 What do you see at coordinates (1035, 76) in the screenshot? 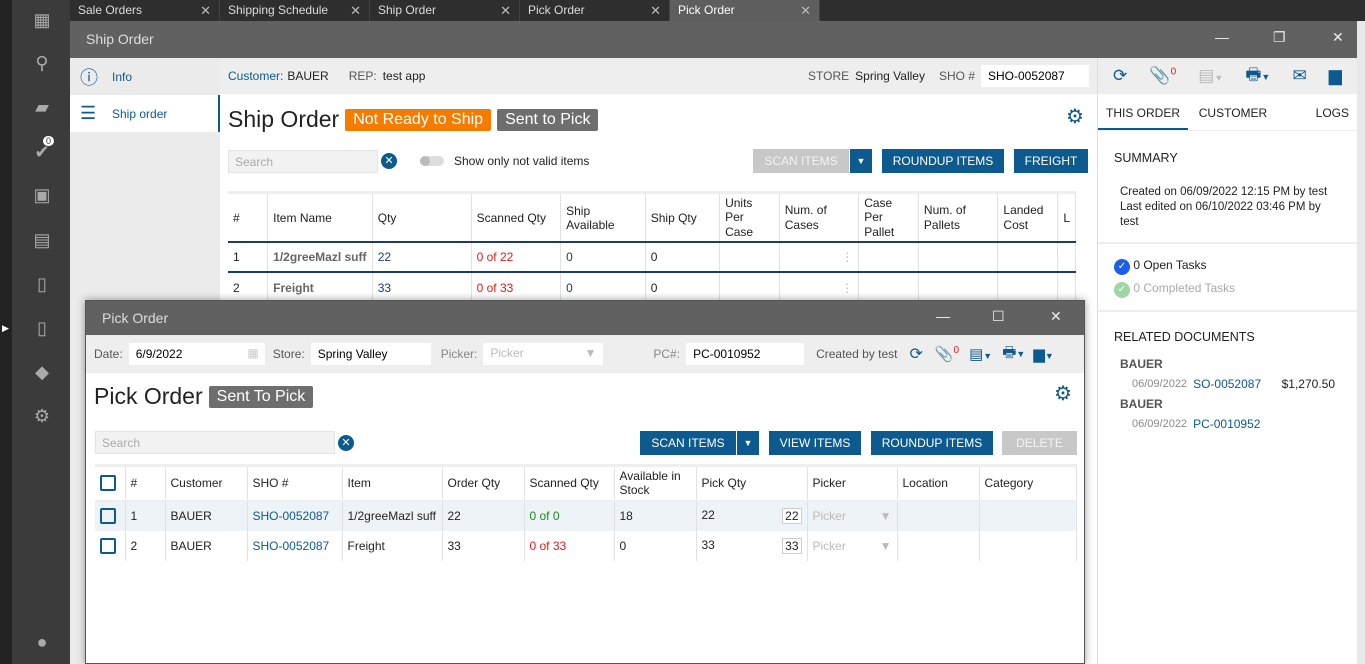
I see `sho-field` at bounding box center [1035, 76].